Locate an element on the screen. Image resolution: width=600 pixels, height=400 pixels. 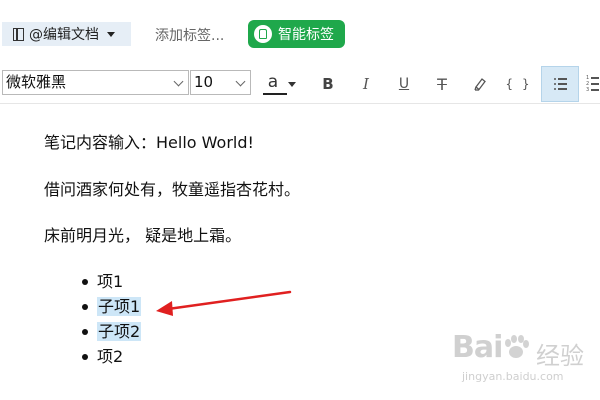
italic-icon: I is located at coordinates (366, 84).